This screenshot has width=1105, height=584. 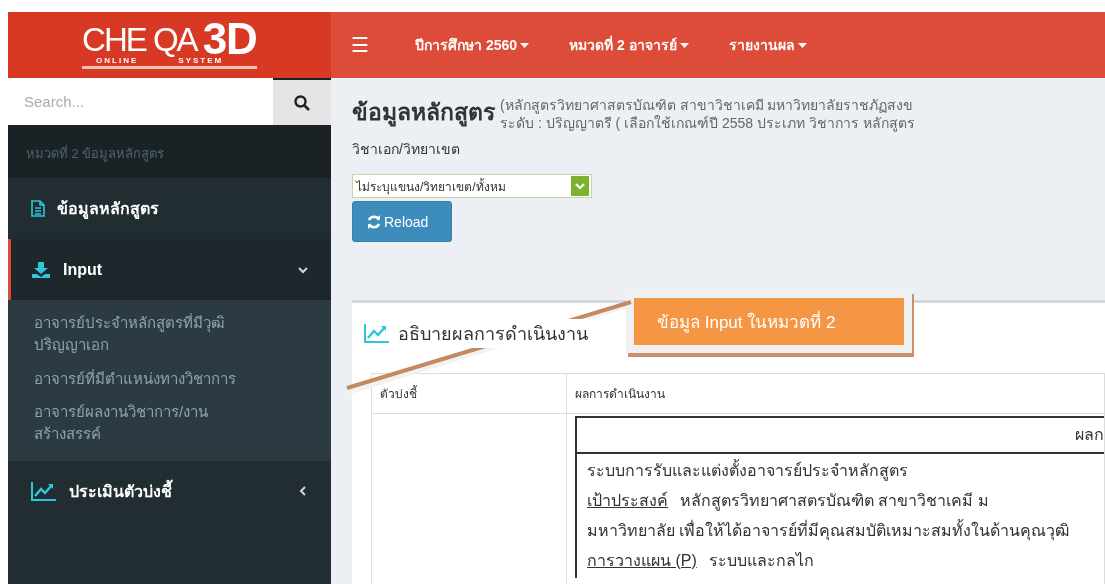 I want to click on page-subtitle: ระดับ : ปริญญาตรี ( เลือกใช้เกณฑ์ปี 2558 ประเภท วิชาการ หลักสูตร, so click(x=707, y=123).